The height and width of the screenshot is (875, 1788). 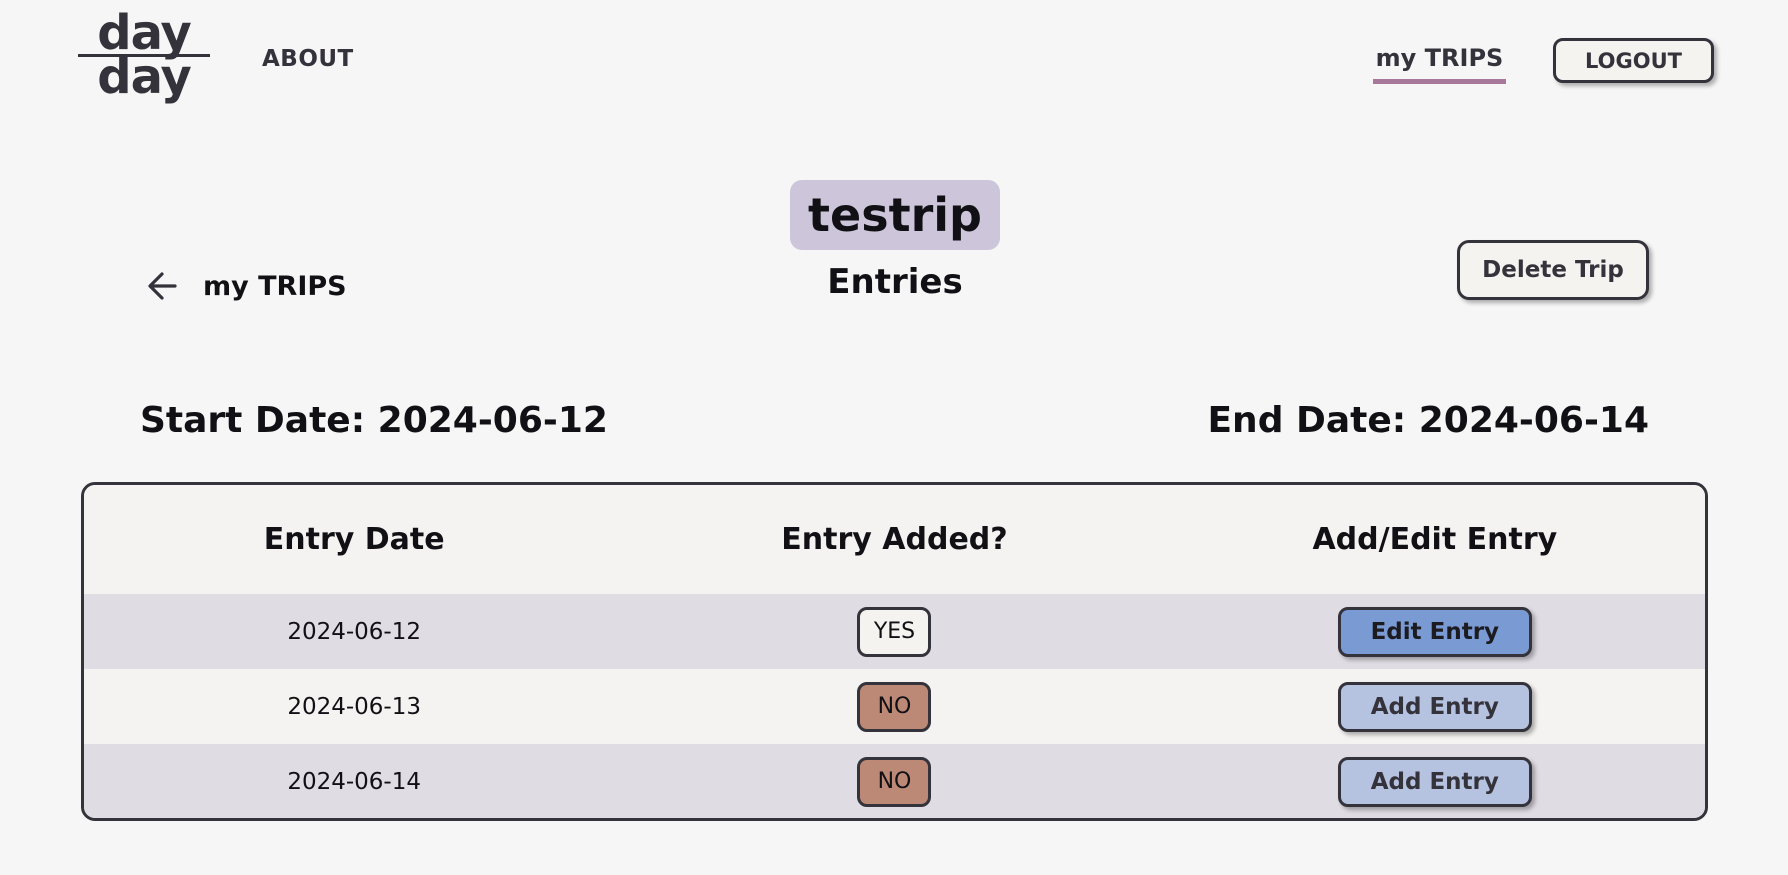 I want to click on entry-date-cell: 2024-06-12, so click(x=354, y=631).